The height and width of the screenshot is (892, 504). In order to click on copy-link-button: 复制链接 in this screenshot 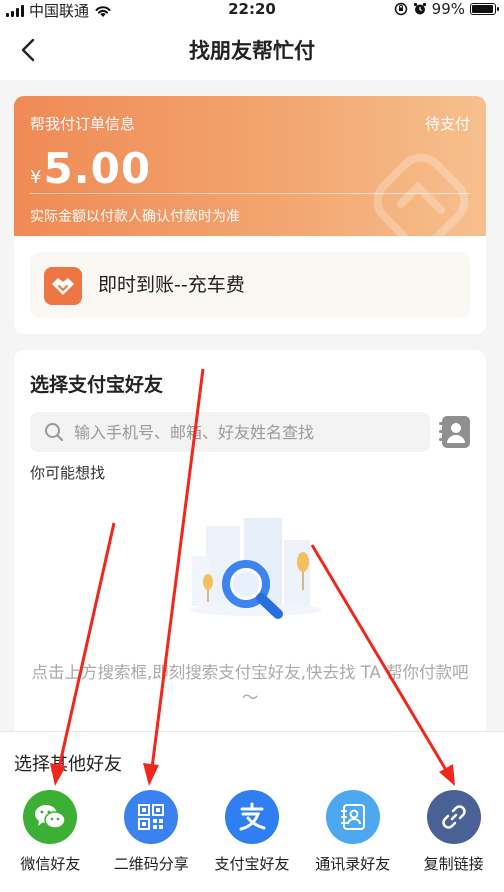, I will do `click(453, 832)`.